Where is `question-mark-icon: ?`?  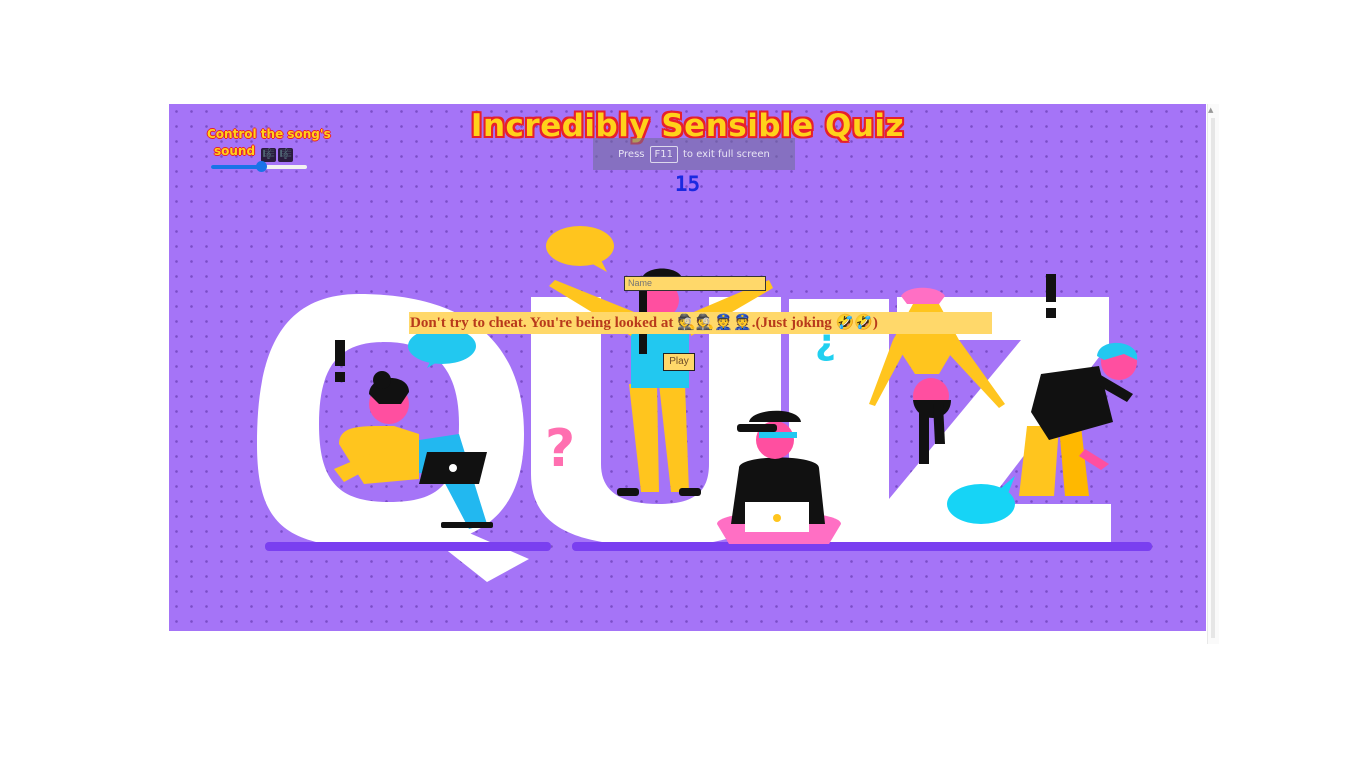
question-mark-icon: ? is located at coordinates (560, 449).